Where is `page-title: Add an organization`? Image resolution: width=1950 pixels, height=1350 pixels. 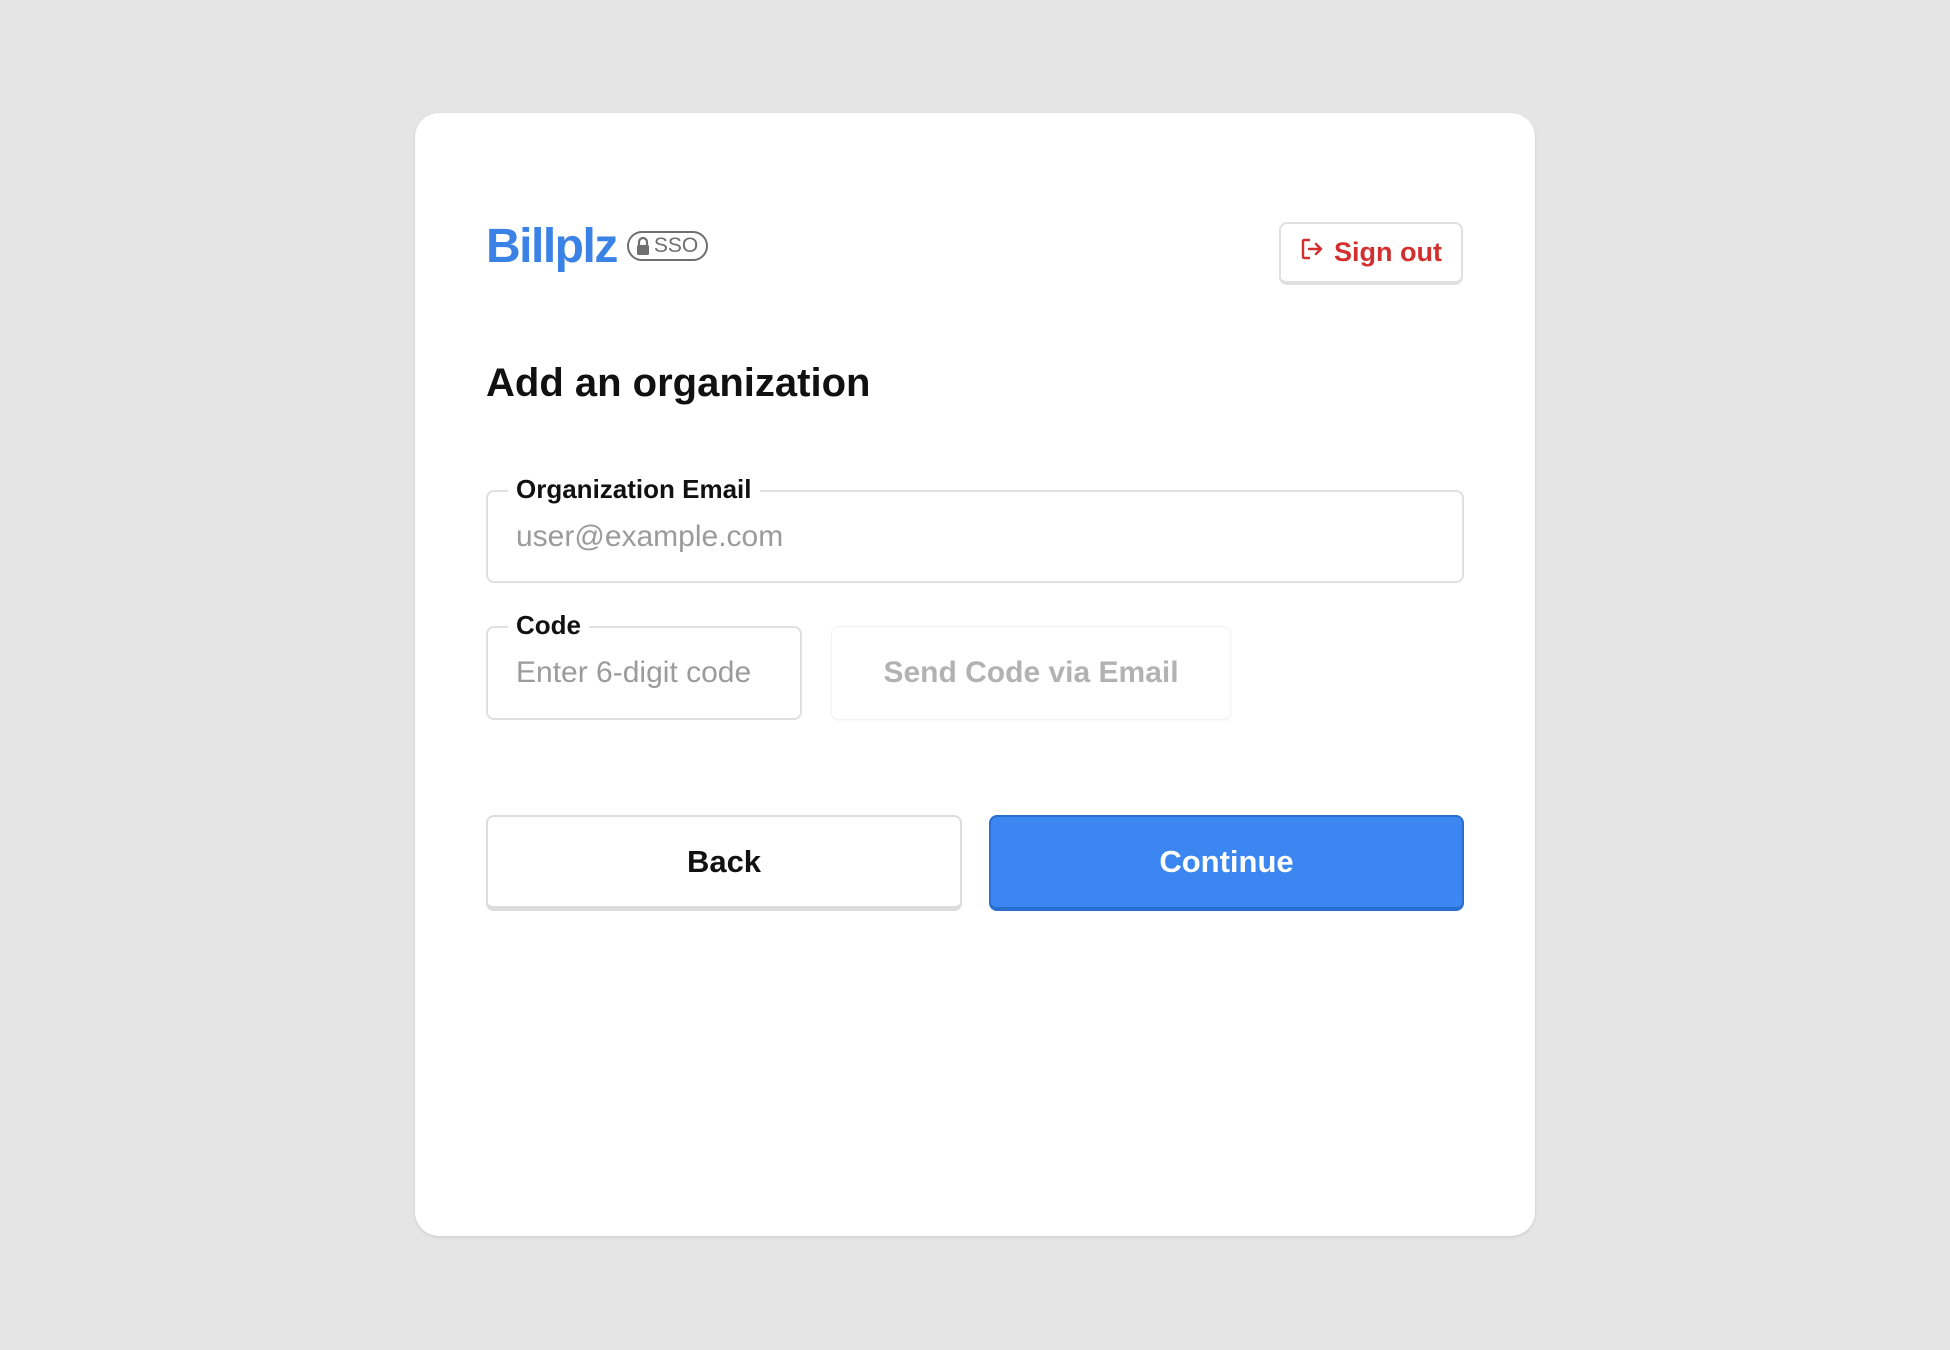 page-title: Add an organization is located at coordinates (678, 383).